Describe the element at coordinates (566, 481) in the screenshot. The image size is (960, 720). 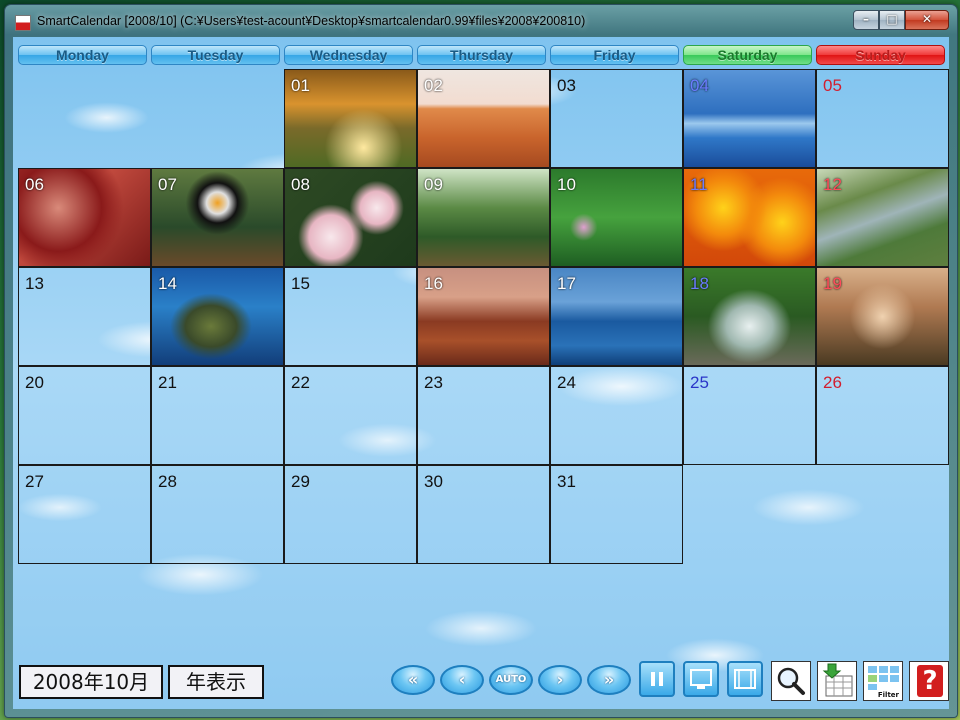
I see `day-number: 31` at that location.